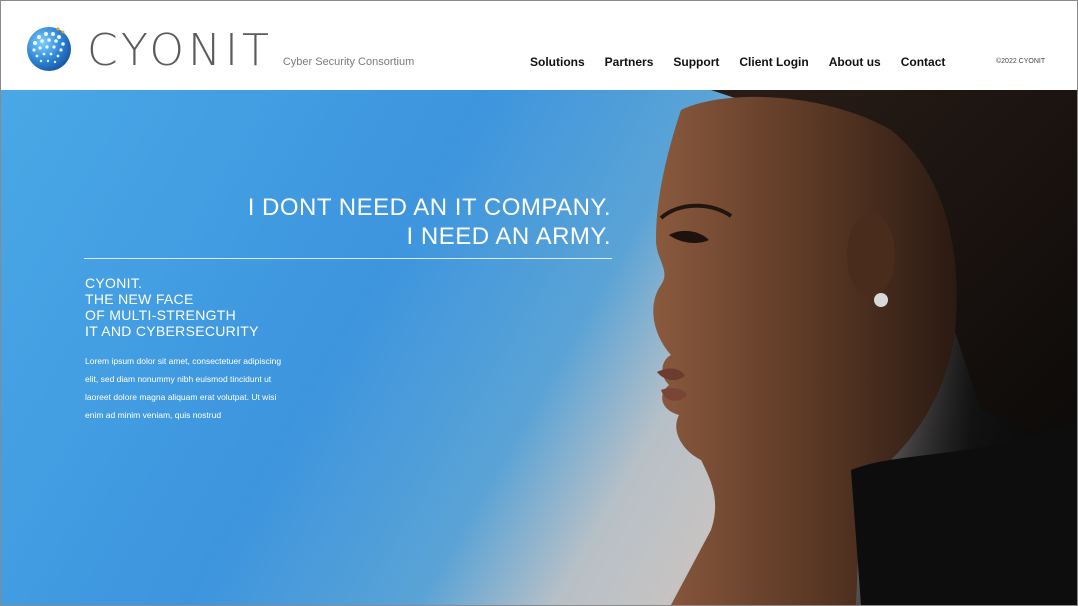 The image size is (1078, 606). What do you see at coordinates (49, 49) in the screenshot?
I see `globe-logo-icon` at bounding box center [49, 49].